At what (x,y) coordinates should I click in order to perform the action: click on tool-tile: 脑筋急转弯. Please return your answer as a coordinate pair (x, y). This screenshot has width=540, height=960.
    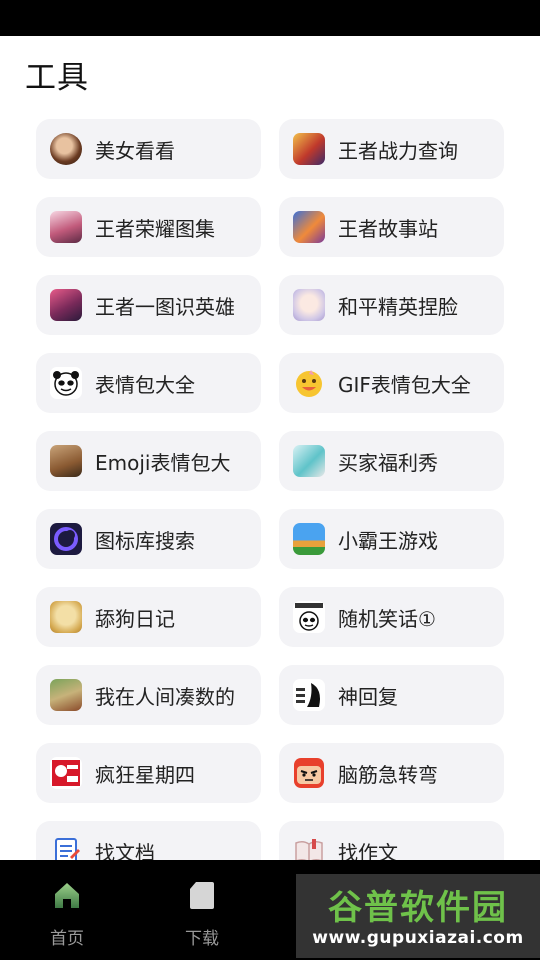
    Looking at the image, I should click on (391, 773).